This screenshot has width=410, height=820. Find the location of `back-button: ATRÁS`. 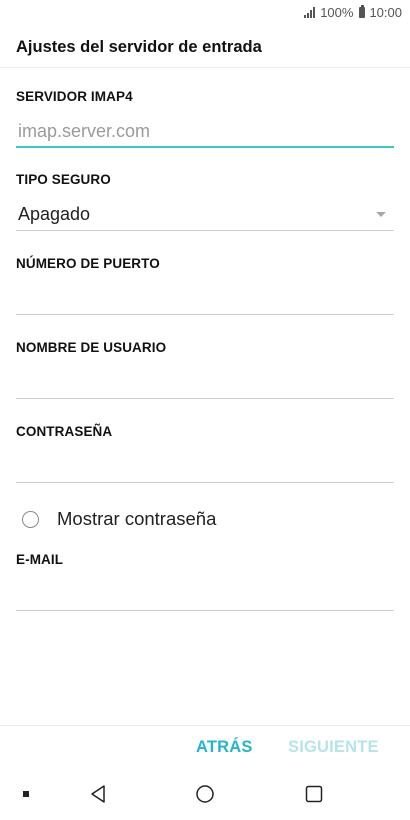

back-button: ATRÁS is located at coordinates (224, 747).